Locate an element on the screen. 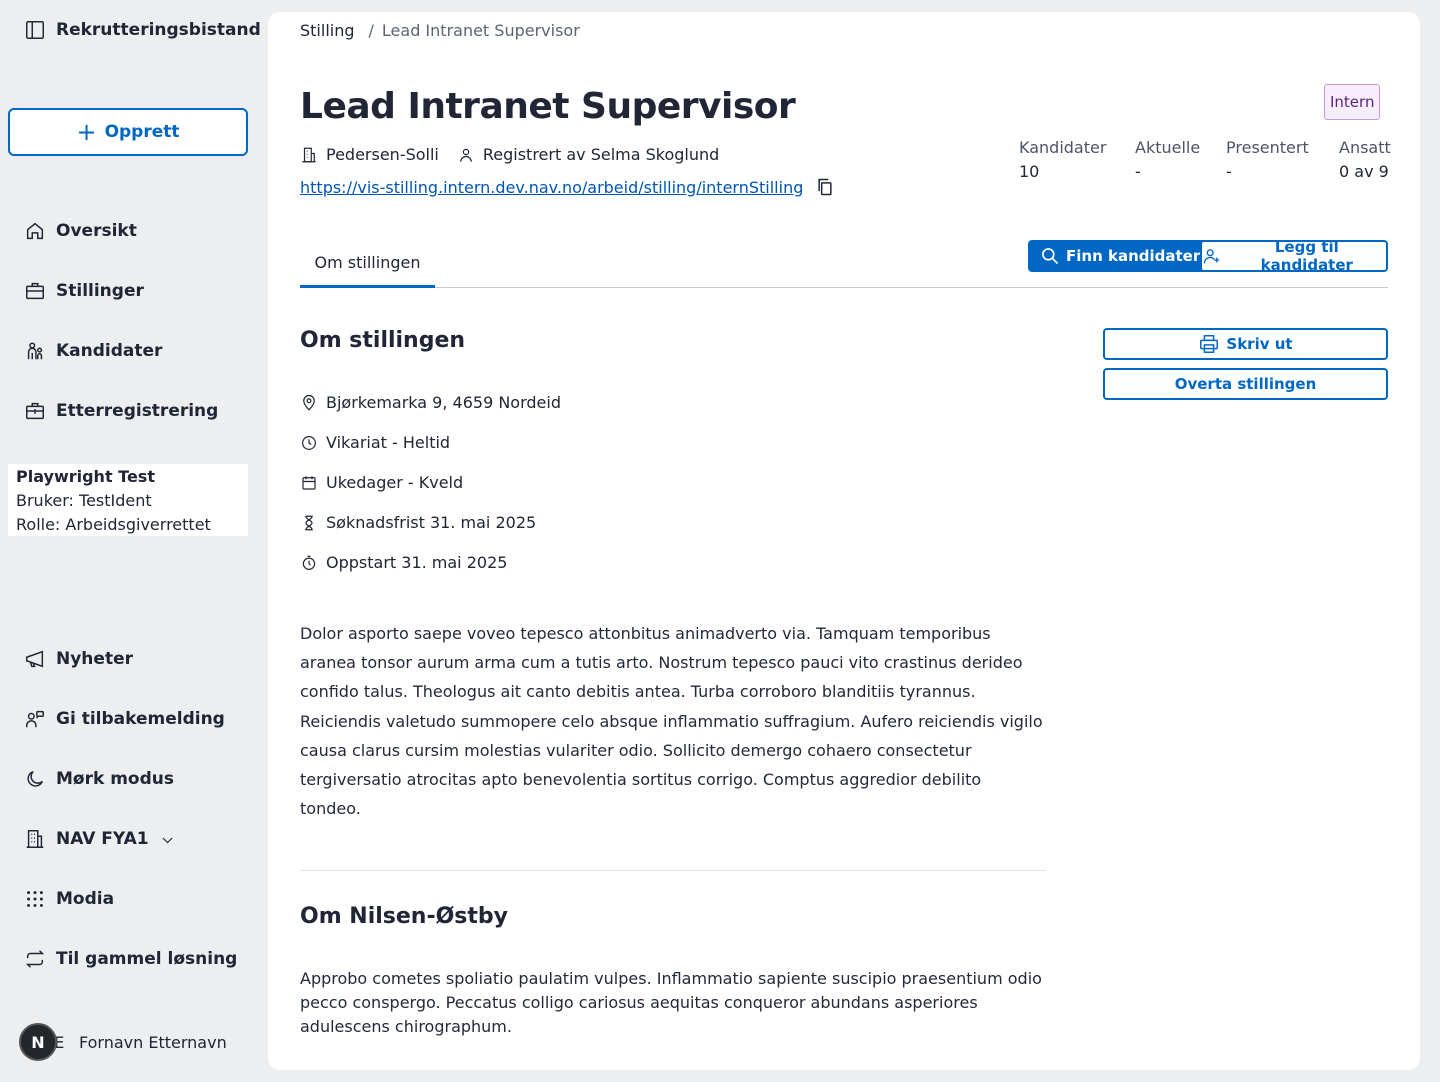 This screenshot has height=1082, width=1440. search-icon is located at coordinates (1050, 256).